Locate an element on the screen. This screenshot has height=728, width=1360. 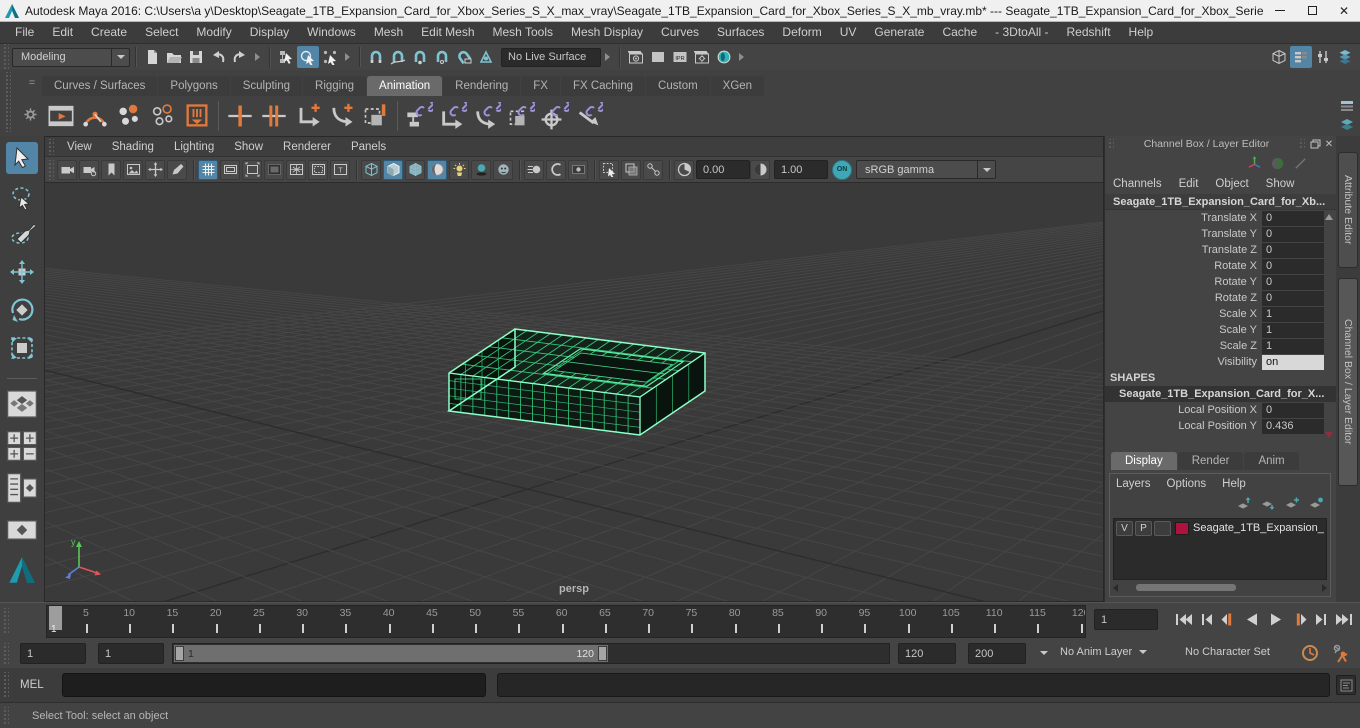
shelf-tab-polygons: Polygons is located at coordinates (194, 86).